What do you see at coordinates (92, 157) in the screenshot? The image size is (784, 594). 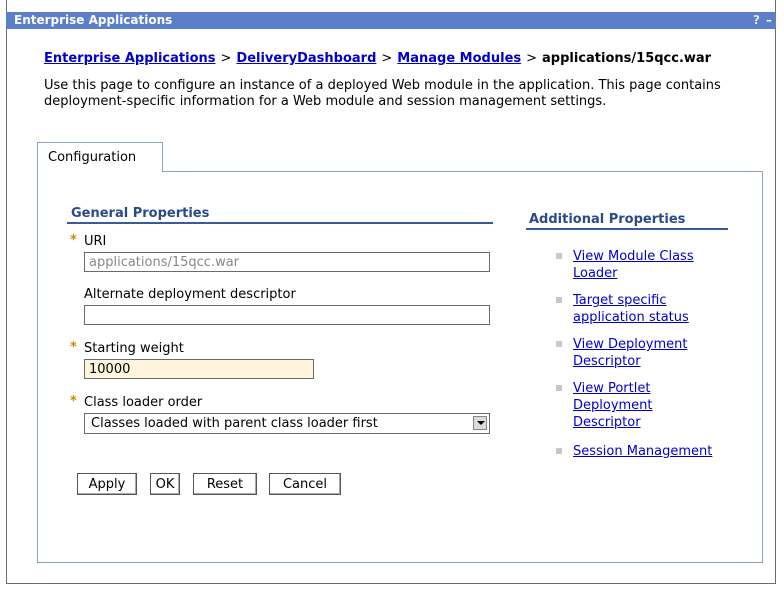 I see `tab-label: Configuration` at bounding box center [92, 157].